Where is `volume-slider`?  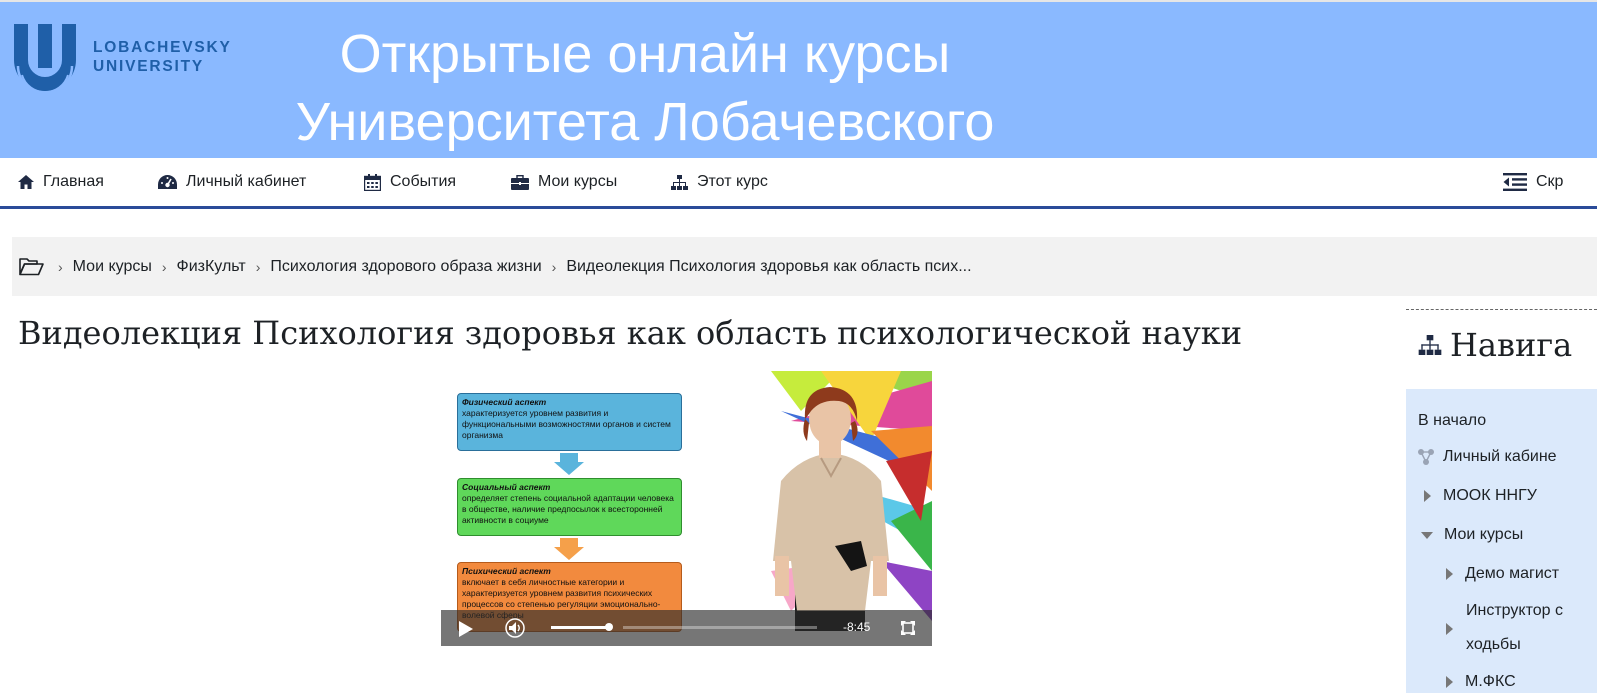 volume-slider is located at coordinates (580, 627).